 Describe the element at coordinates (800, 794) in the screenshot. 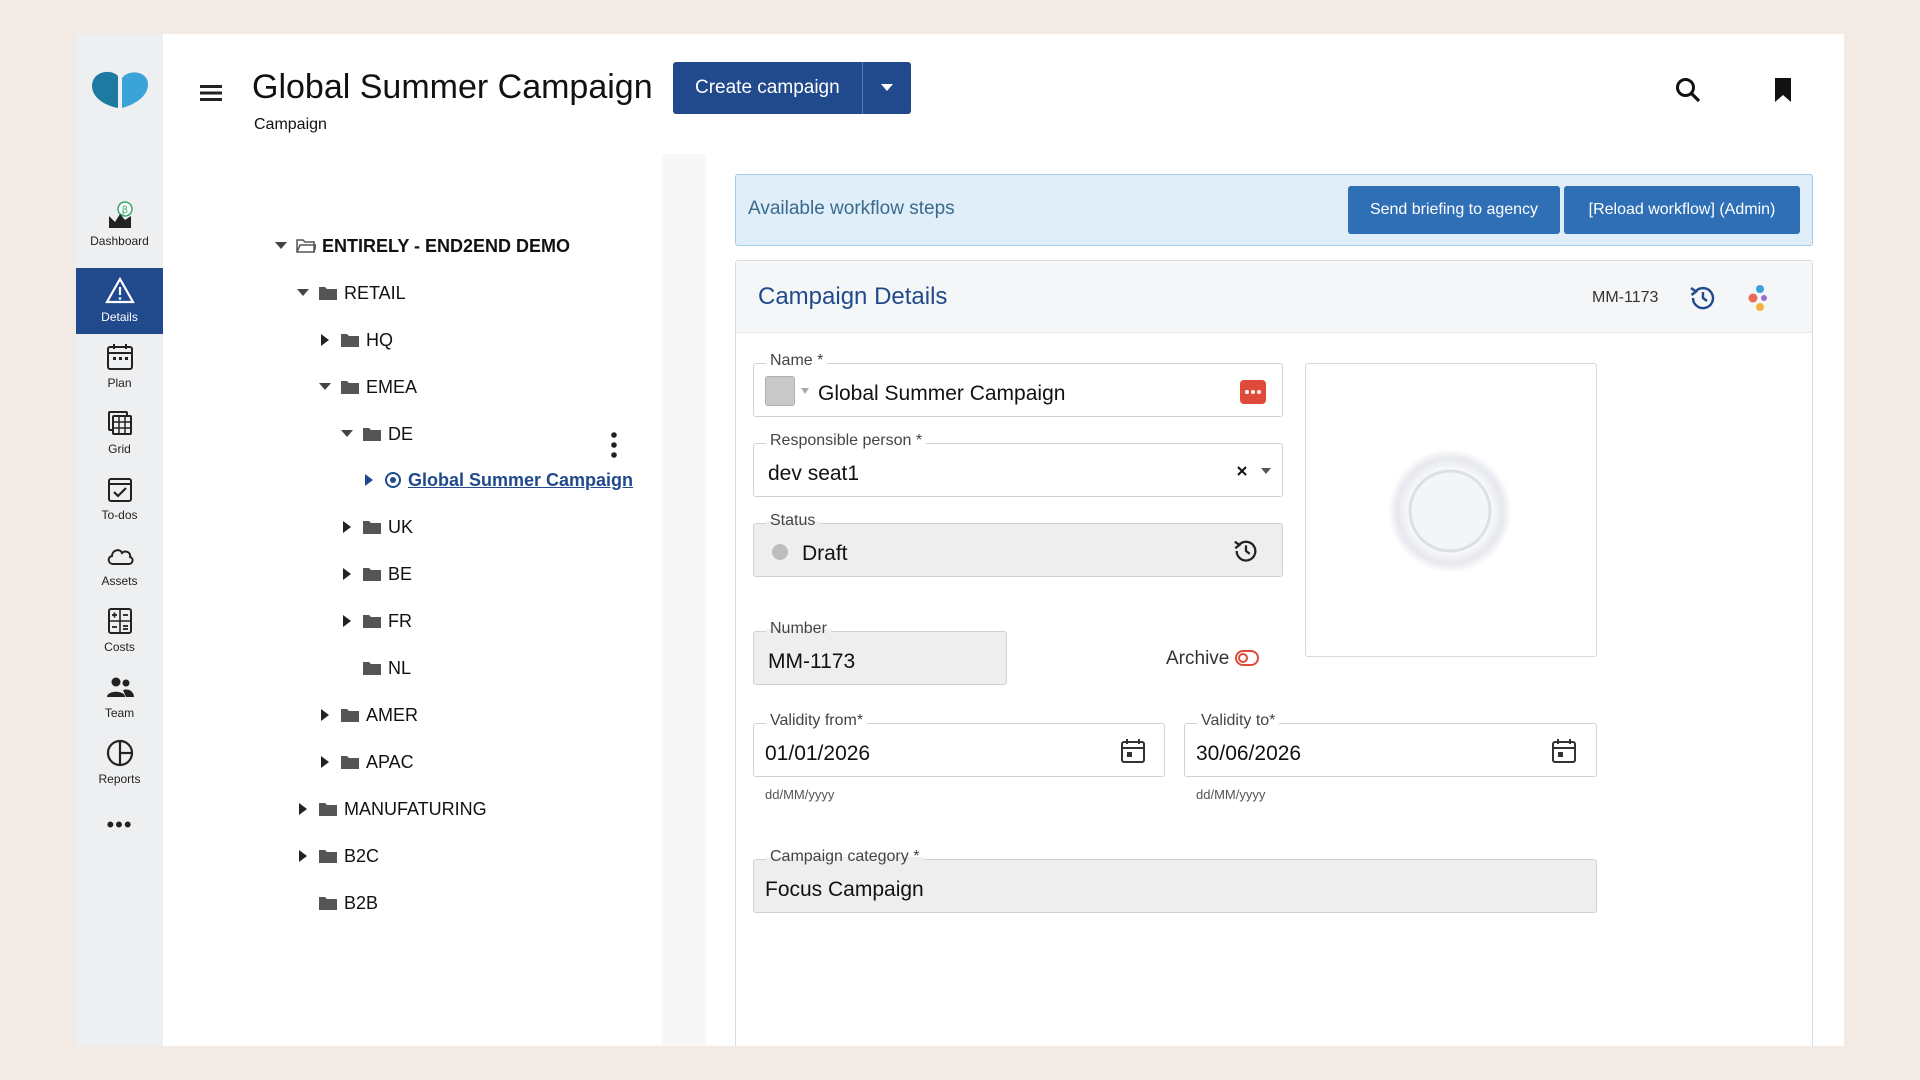

I see `validity-from-format-hint: dd/MM/yyyy` at that location.